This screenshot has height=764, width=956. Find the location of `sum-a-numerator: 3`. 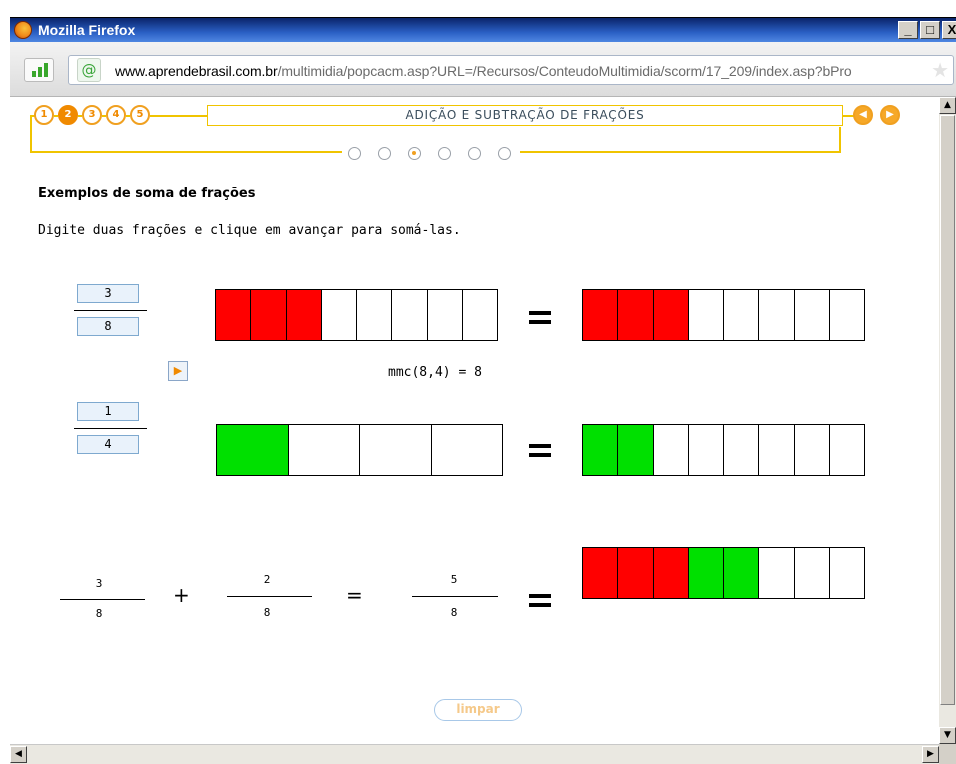

sum-a-numerator: 3 is located at coordinates (99, 583).